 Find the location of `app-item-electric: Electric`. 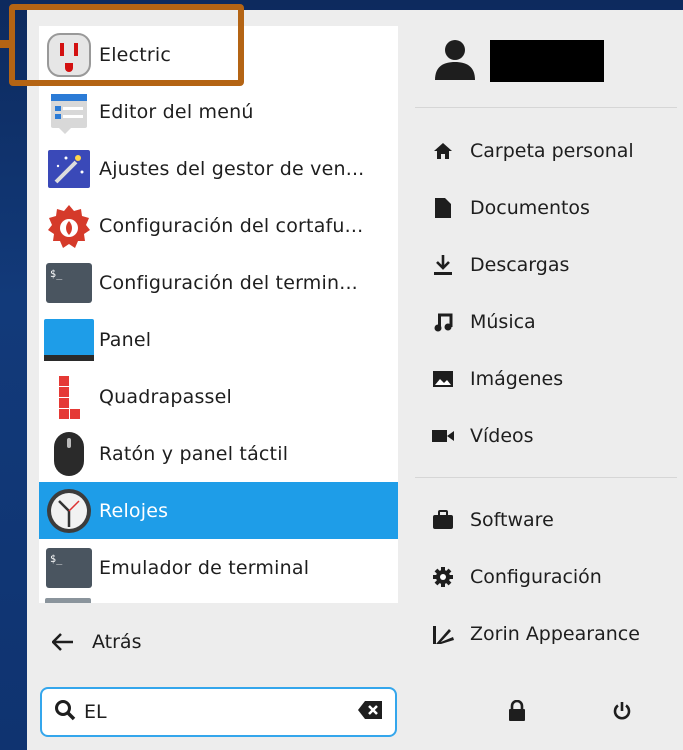

app-item-electric: Electric is located at coordinates (218, 54).